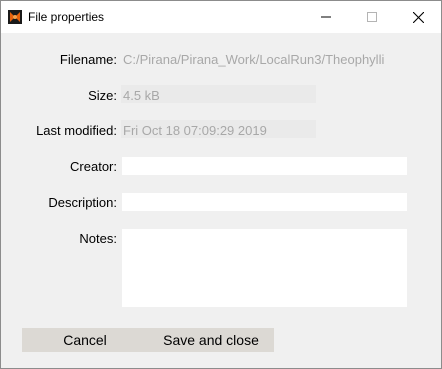 This screenshot has height=369, width=442. I want to click on size-label: Size:, so click(102, 95).